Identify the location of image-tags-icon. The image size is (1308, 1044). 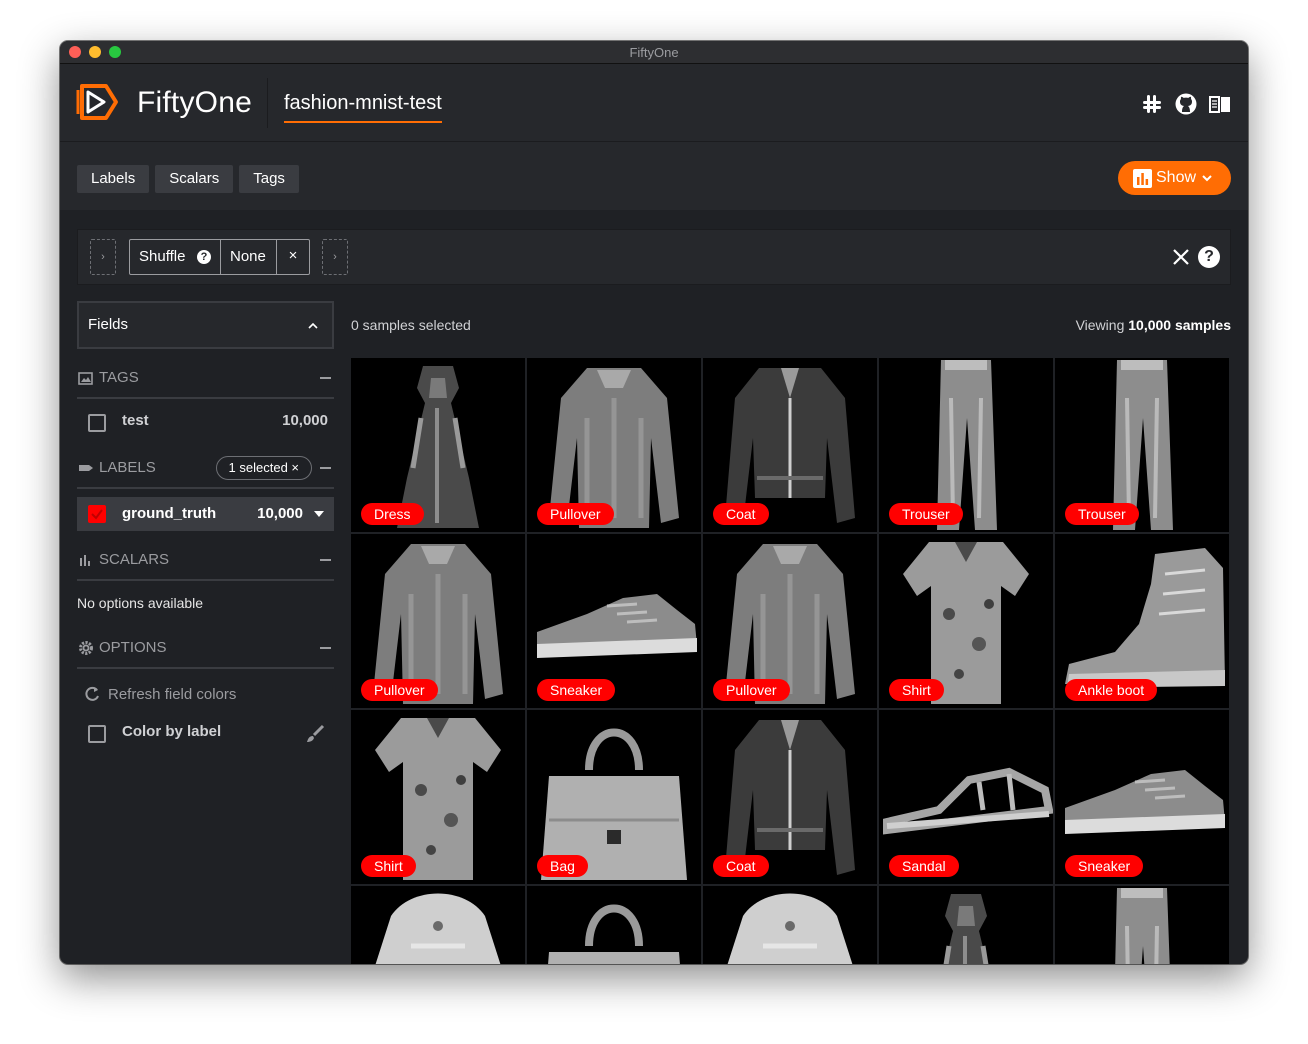
(85, 378).